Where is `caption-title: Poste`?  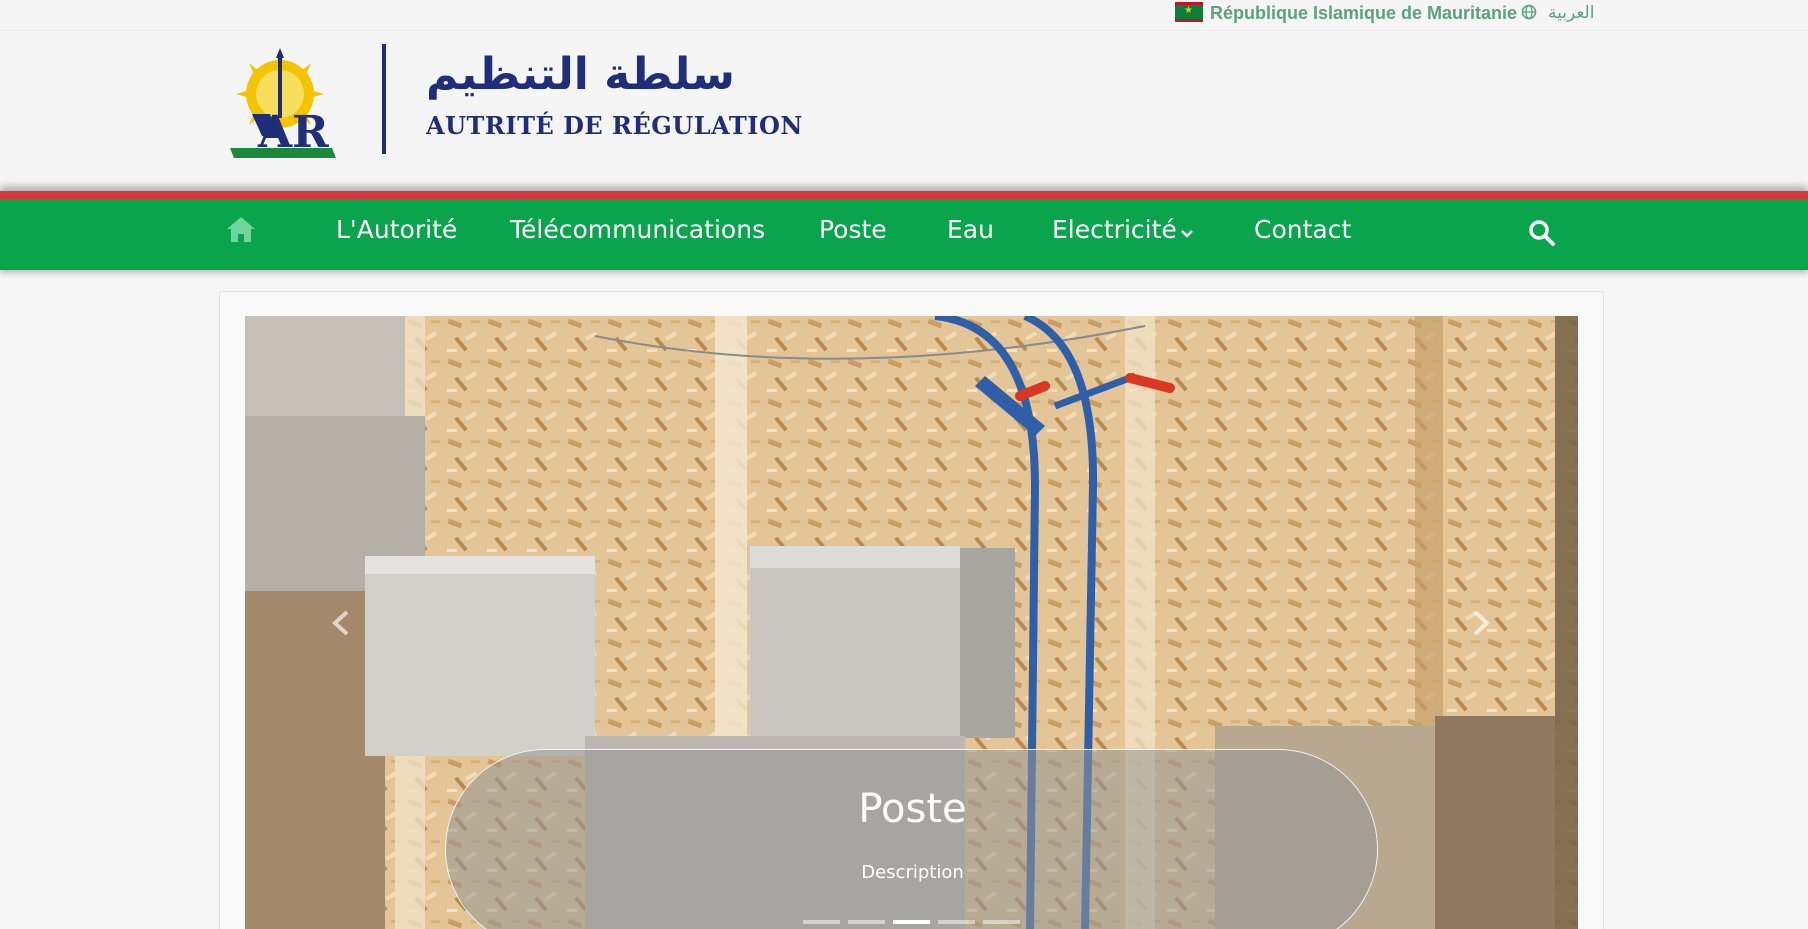 caption-title: Poste is located at coordinates (912, 809).